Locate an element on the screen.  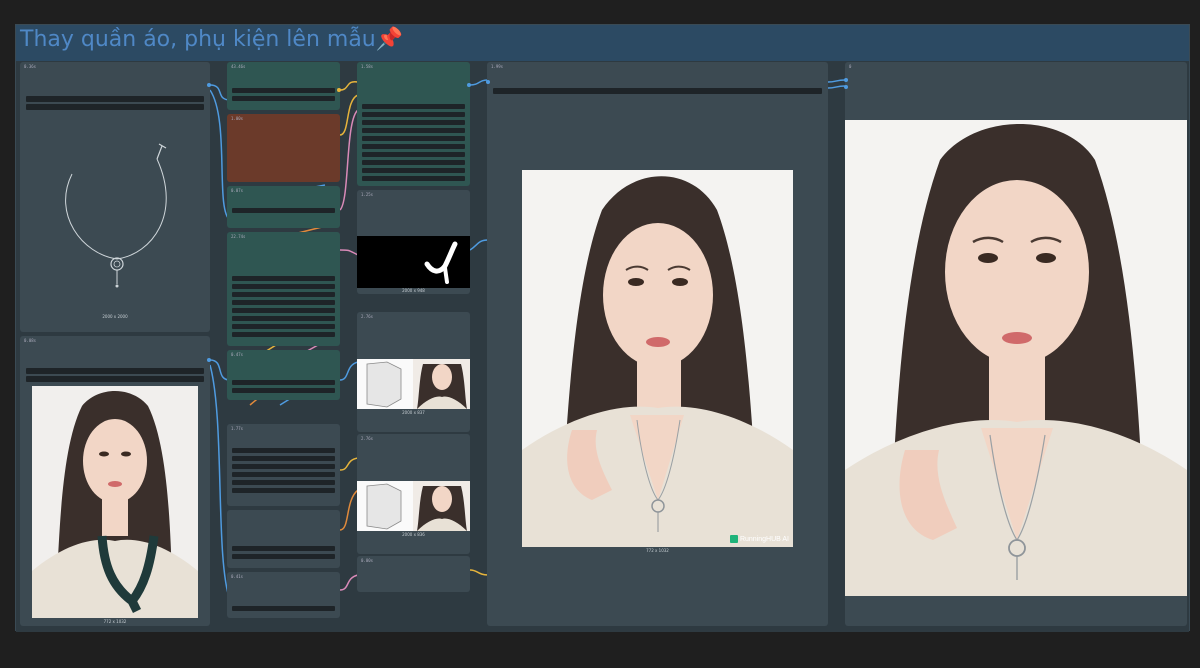
load-model-node: 0.08s 772 x 1032 is located at coordinates (115, 481).